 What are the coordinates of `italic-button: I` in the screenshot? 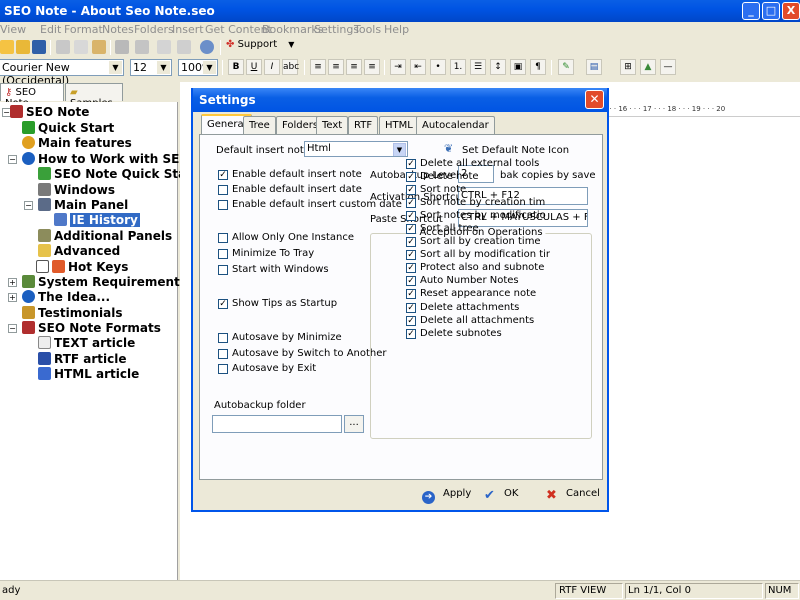 It's located at (272, 67).